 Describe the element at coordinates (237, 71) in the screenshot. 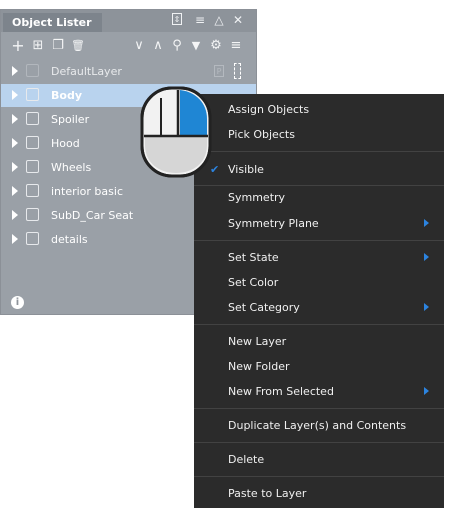

I see `layer-state-icon` at that location.